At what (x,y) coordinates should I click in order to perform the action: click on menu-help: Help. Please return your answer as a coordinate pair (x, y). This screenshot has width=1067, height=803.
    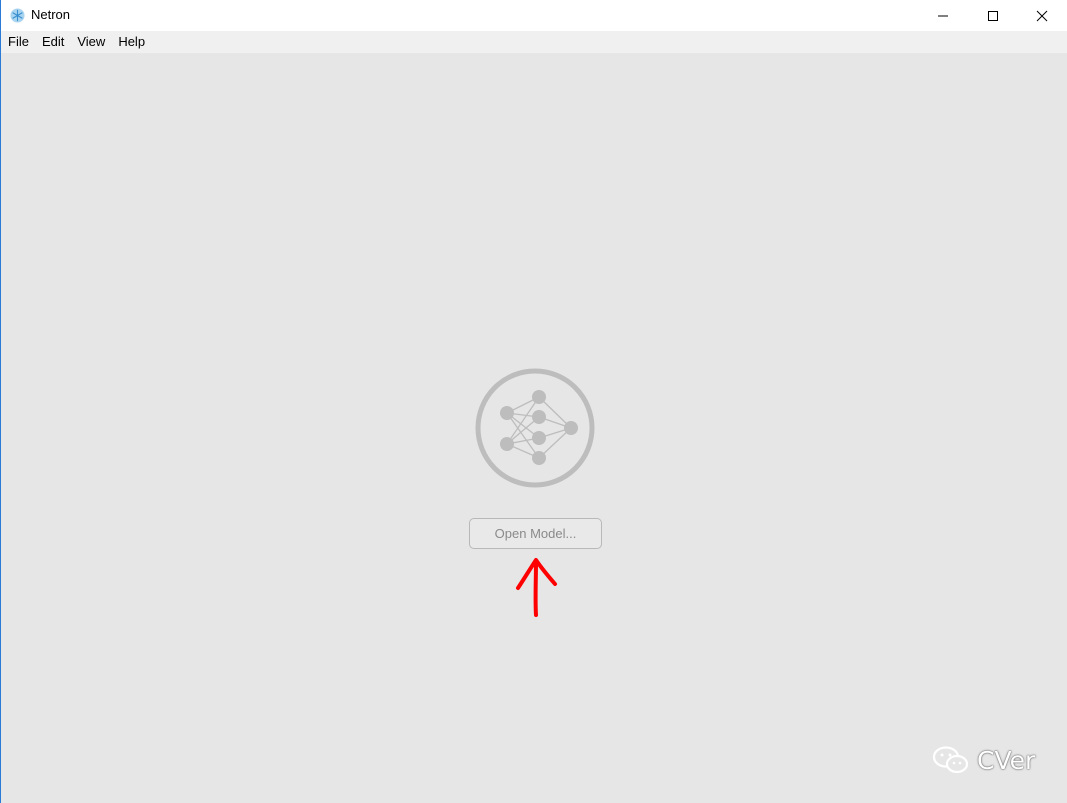
    Looking at the image, I should click on (131, 42).